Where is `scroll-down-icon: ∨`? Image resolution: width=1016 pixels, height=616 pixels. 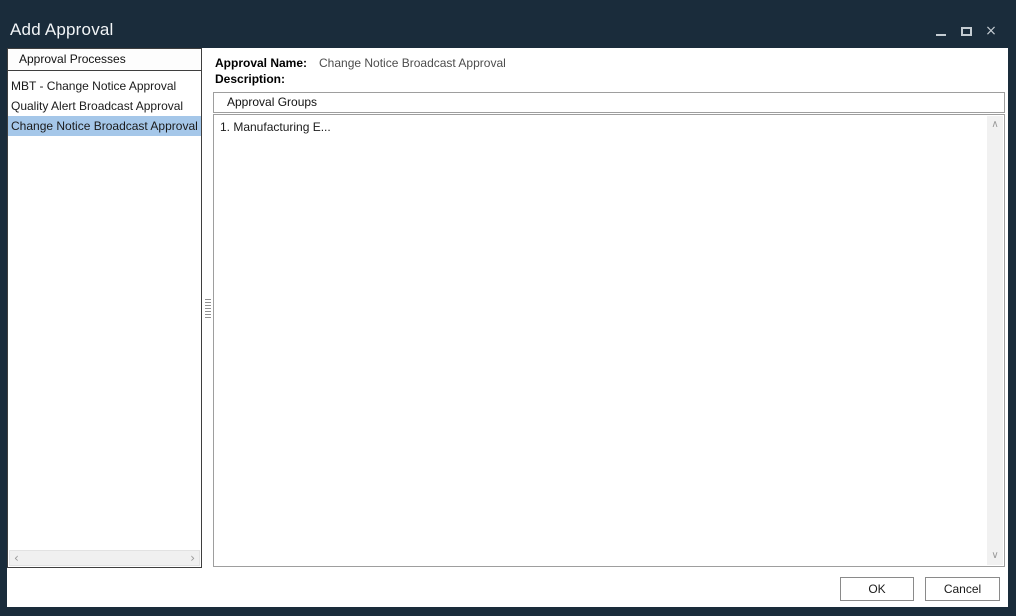
scroll-down-icon: ∨ is located at coordinates (994, 556).